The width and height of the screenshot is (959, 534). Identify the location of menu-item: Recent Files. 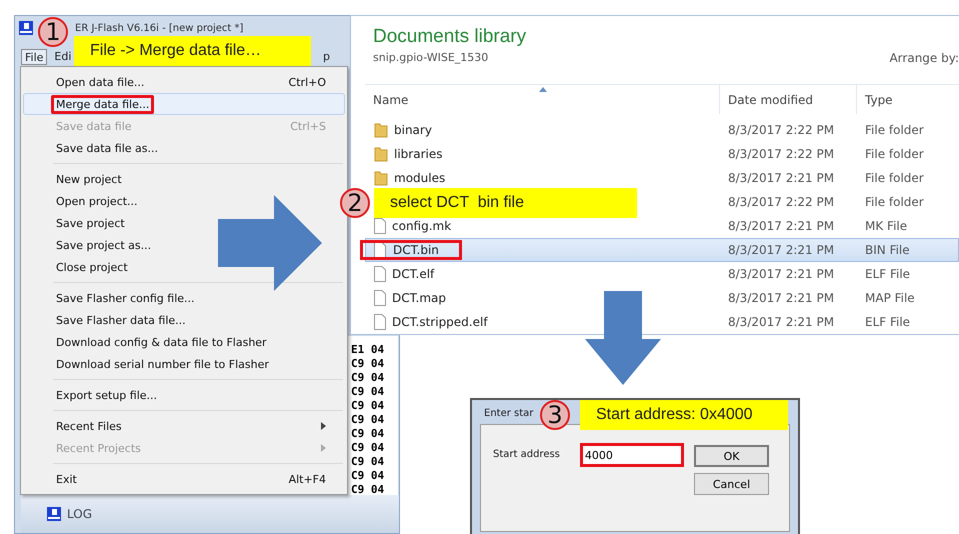
(184, 426).